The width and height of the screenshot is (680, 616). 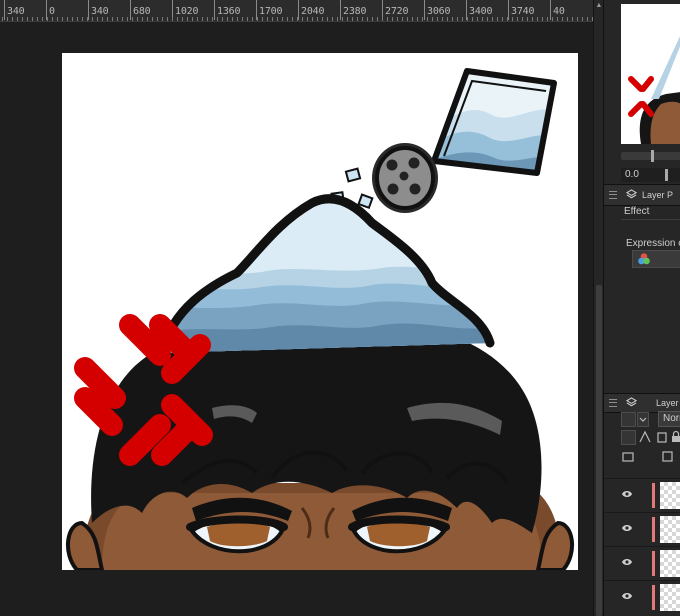 What do you see at coordinates (599, 450) in the screenshot?
I see `scrollbar-thumb` at bounding box center [599, 450].